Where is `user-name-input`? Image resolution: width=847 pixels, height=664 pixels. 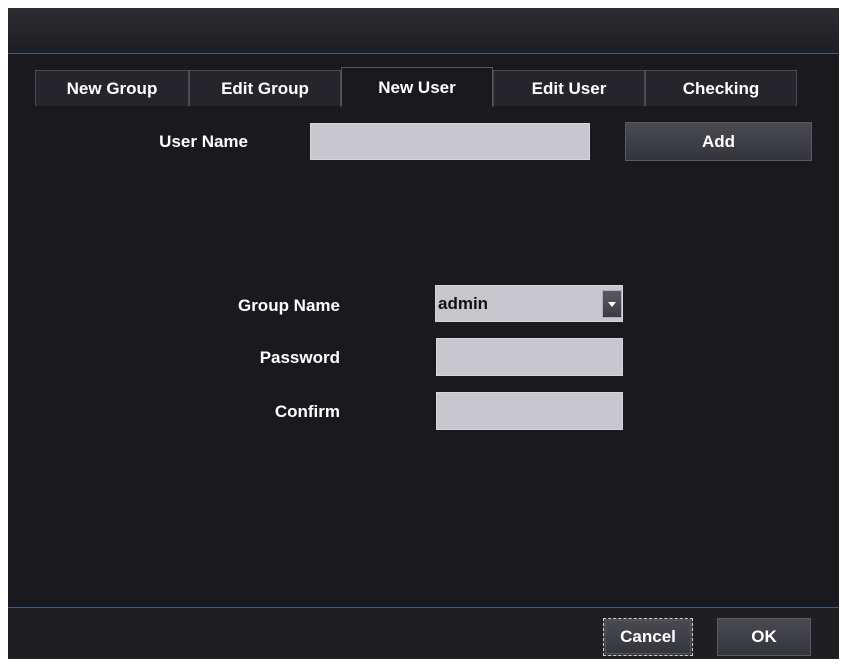 user-name-input is located at coordinates (450, 141).